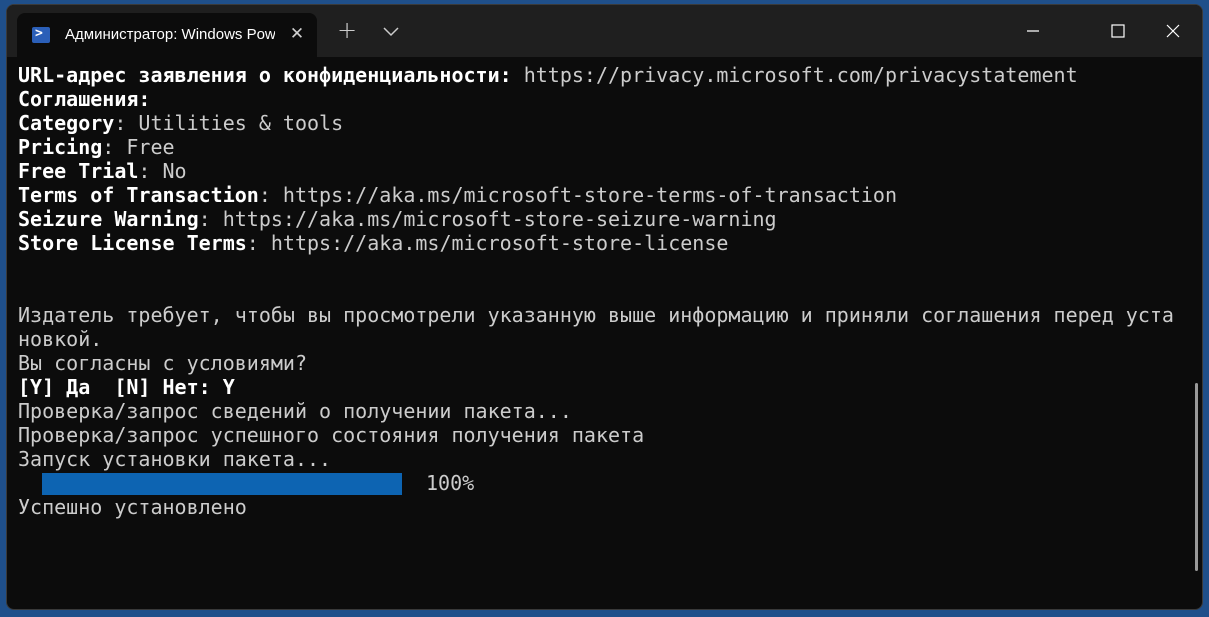 This screenshot has height=617, width=1209. What do you see at coordinates (170, 34) in the screenshot?
I see `tab-title: Администратор: Windows Pow` at bounding box center [170, 34].